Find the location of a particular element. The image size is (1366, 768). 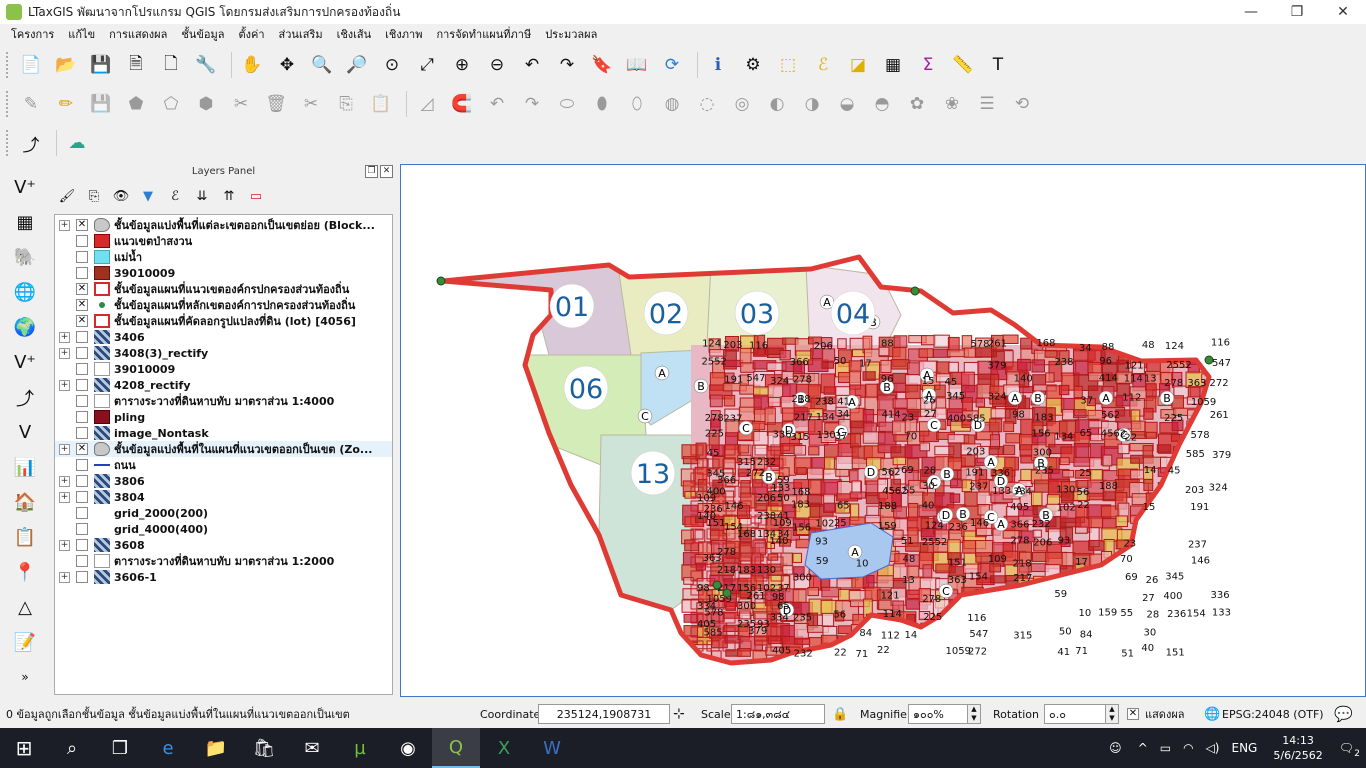

expand-all-icon: ⇊ is located at coordinates (202, 196).